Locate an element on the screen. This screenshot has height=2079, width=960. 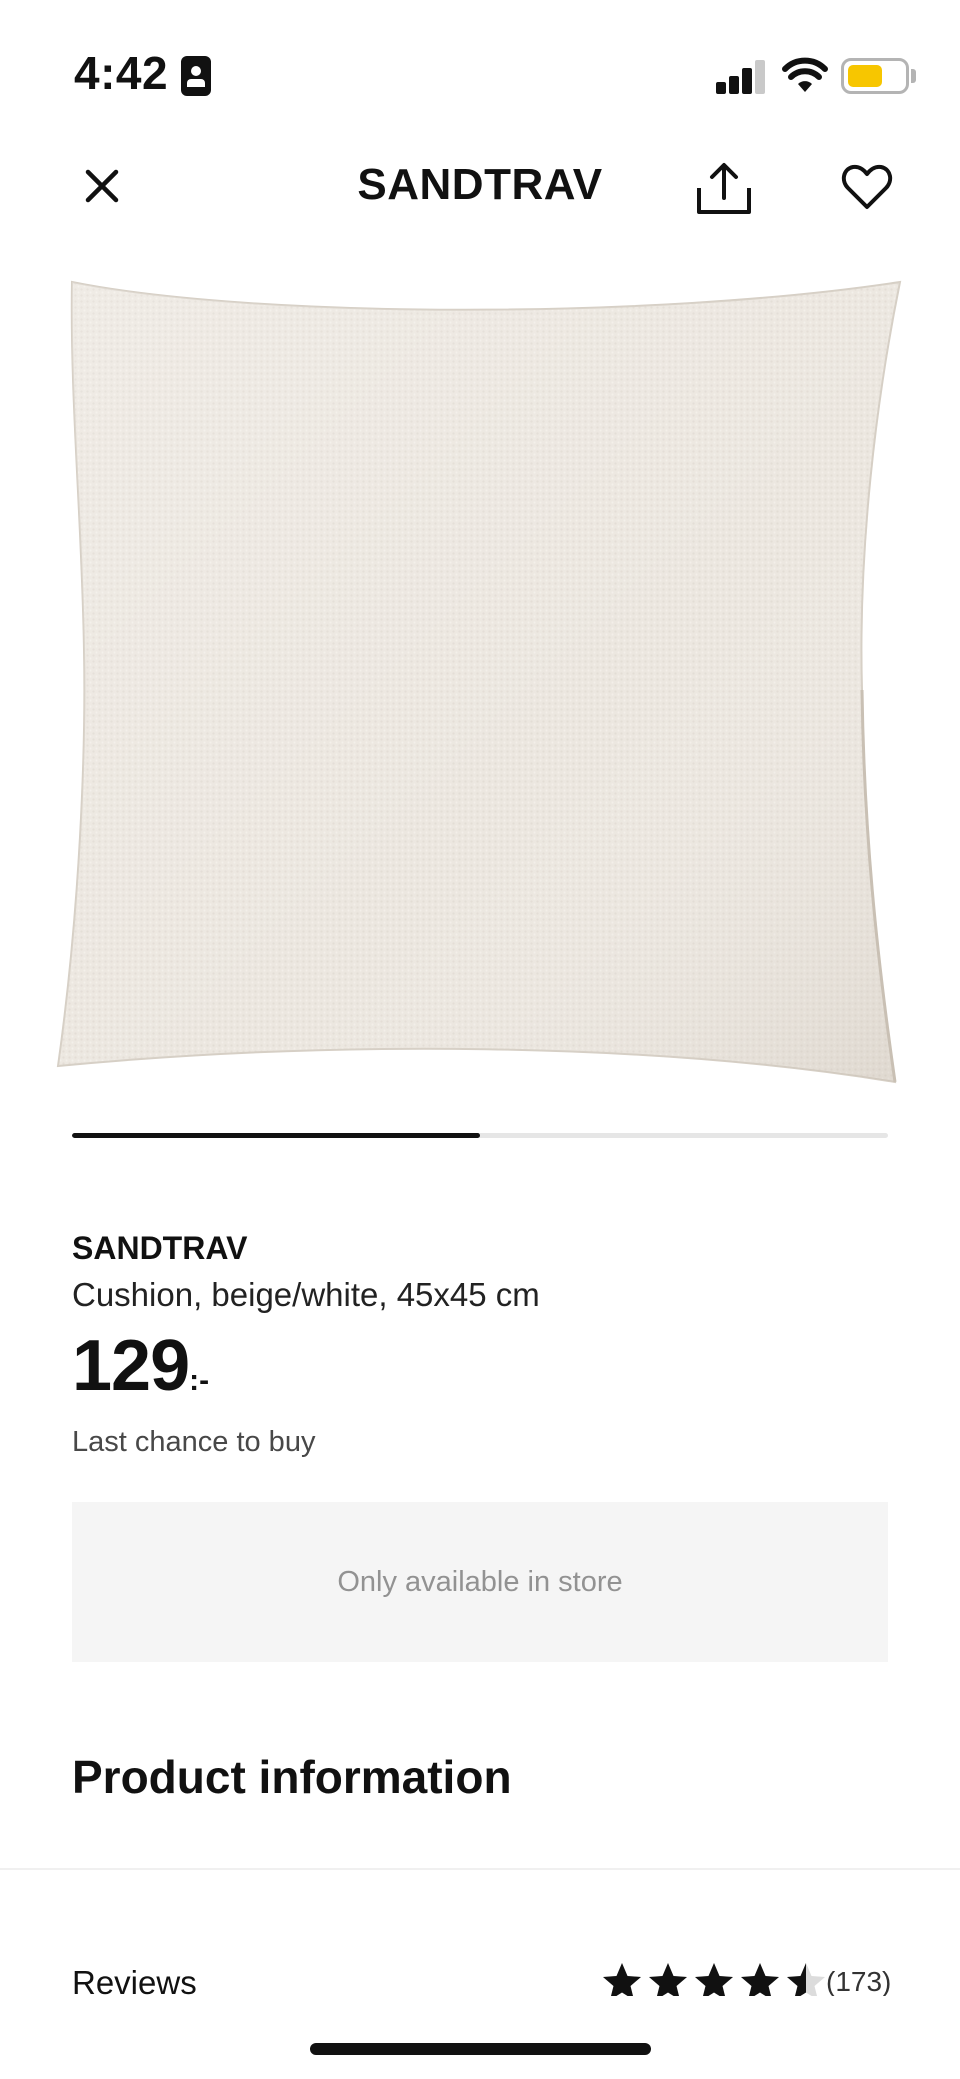
reviews-label: Reviews is located at coordinates (134, 1980).